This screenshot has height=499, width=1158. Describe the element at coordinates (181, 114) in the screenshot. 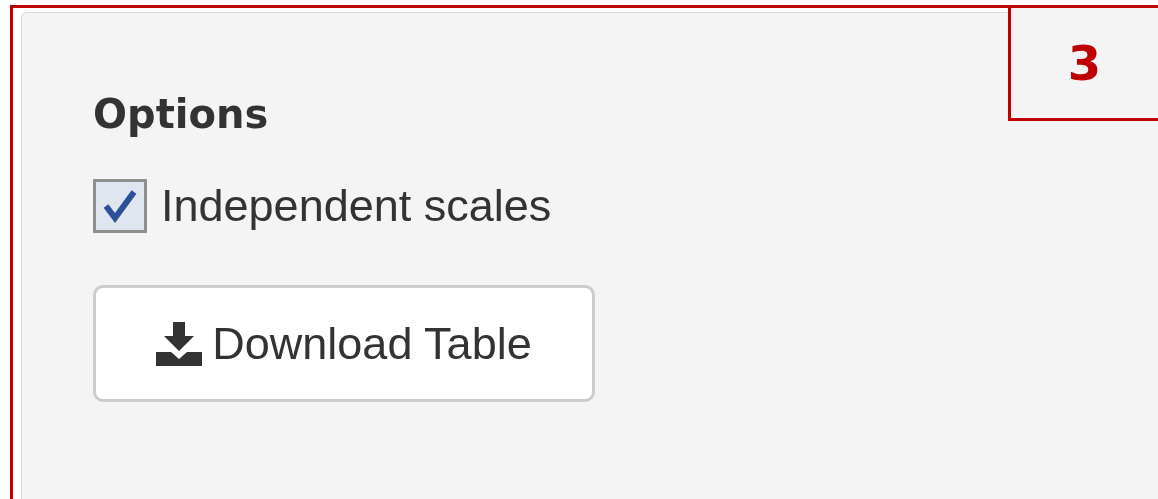

I see `panel-title: Options` at that location.